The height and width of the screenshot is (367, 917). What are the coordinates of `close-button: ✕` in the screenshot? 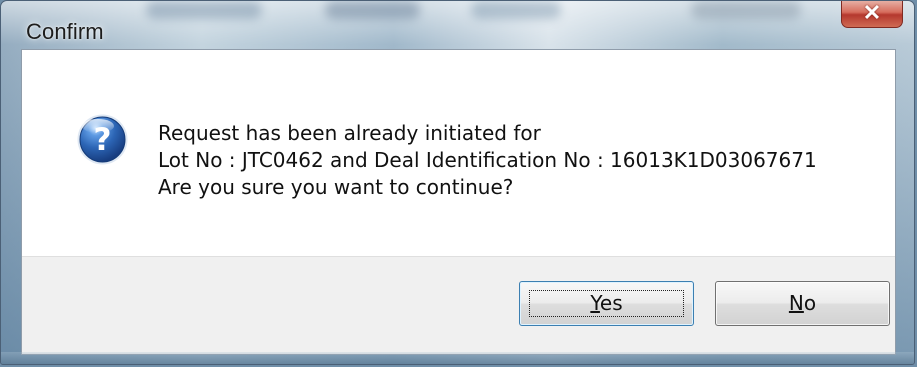 It's located at (872, 14).